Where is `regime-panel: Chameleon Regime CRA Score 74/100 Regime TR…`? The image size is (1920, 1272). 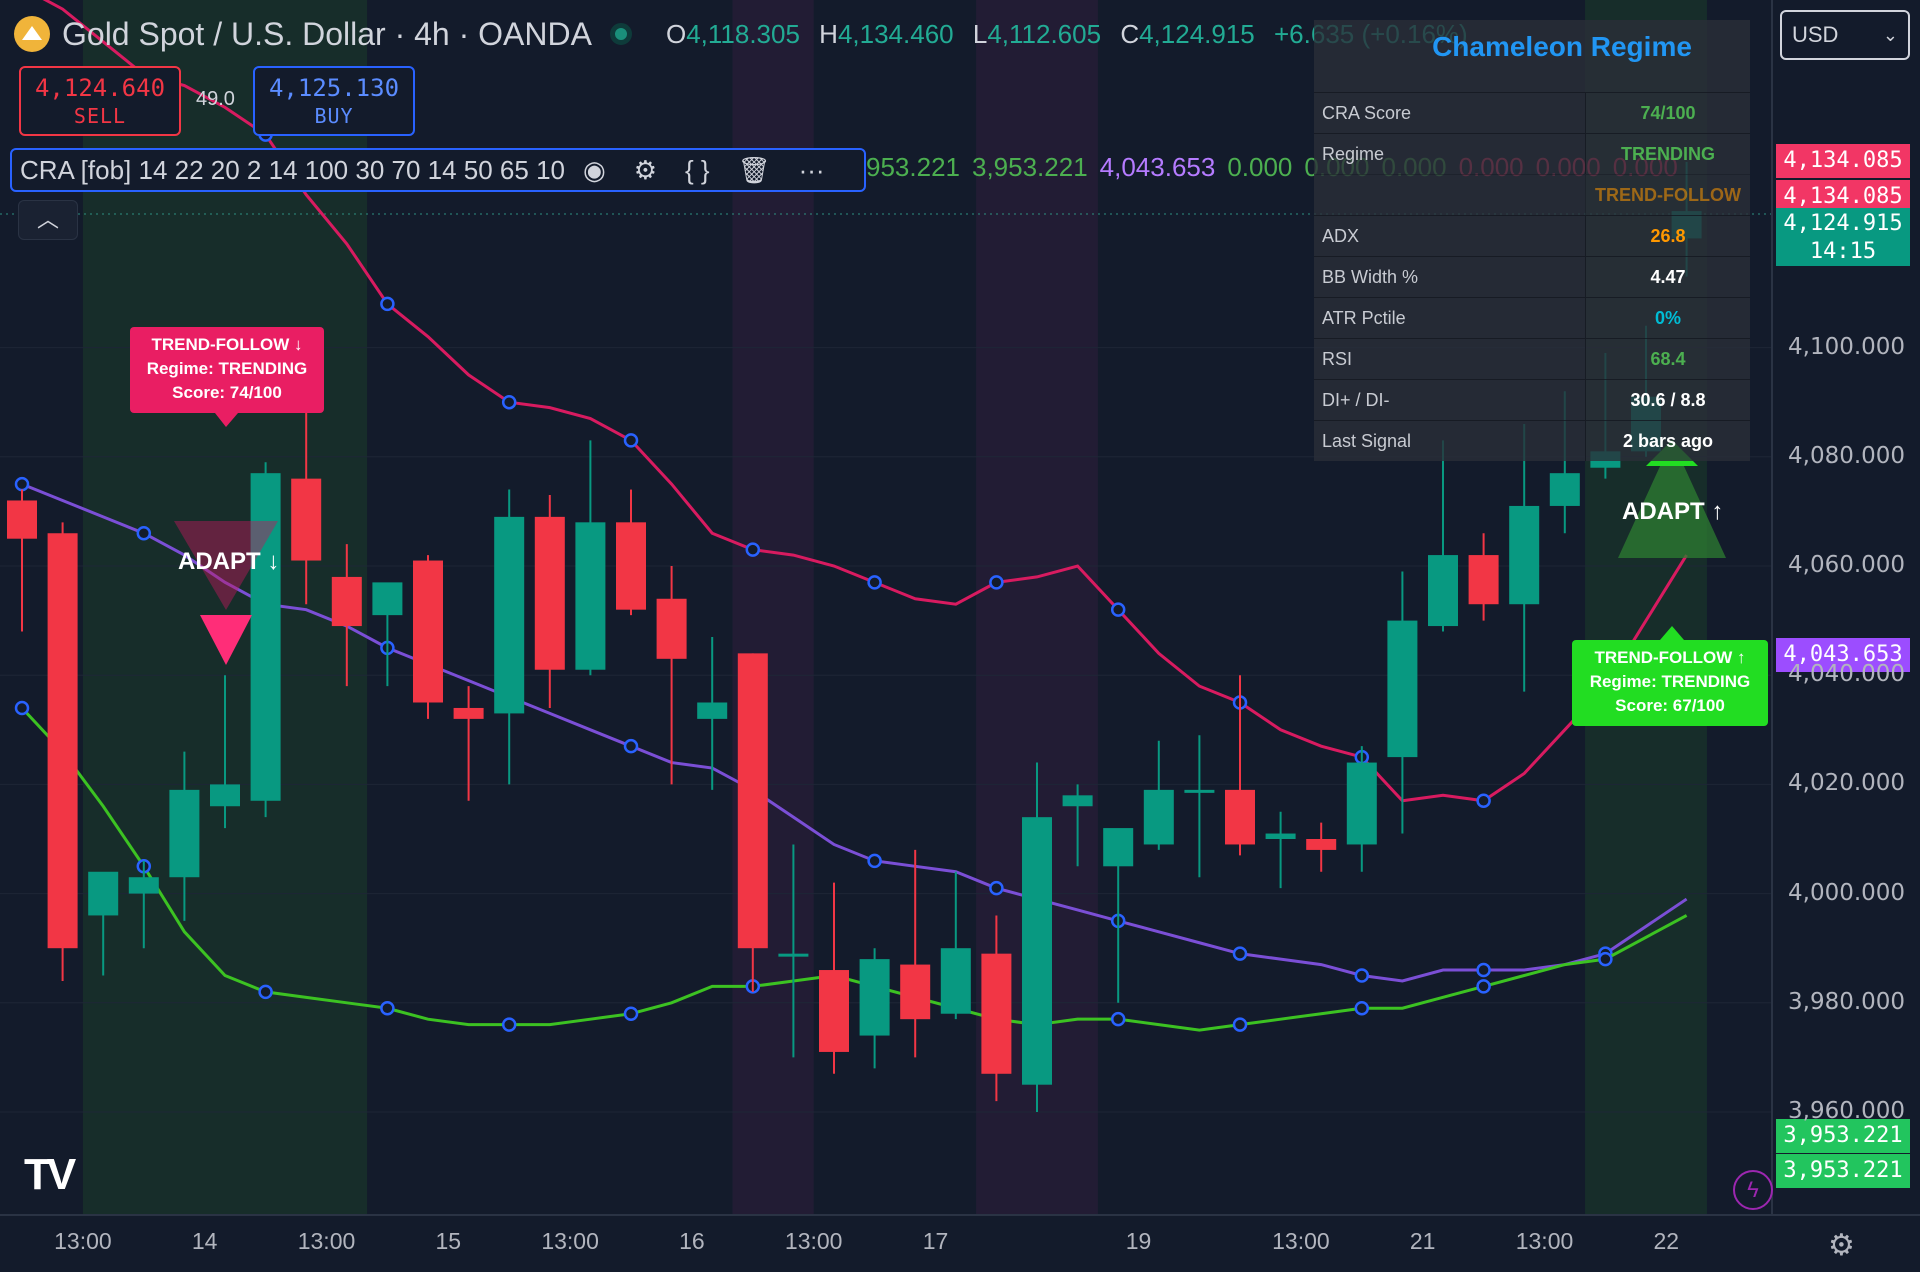 regime-panel: Chameleon Regime CRA Score 74/100 Regime TR… is located at coordinates (1532, 240).